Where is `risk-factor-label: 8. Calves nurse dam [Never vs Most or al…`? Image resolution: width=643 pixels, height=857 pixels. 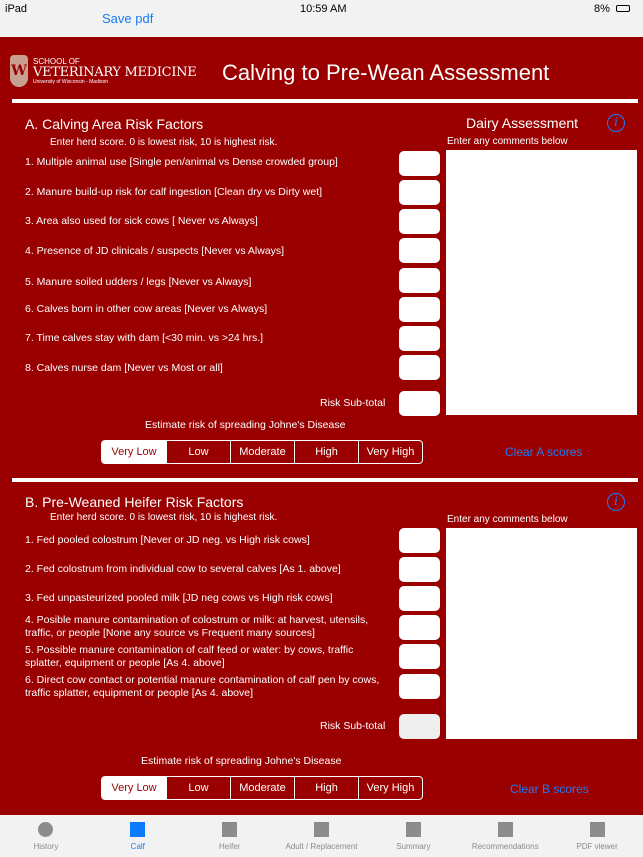 risk-factor-label: 8. Calves nurse dam [Never vs Most or al… is located at coordinates (124, 368).